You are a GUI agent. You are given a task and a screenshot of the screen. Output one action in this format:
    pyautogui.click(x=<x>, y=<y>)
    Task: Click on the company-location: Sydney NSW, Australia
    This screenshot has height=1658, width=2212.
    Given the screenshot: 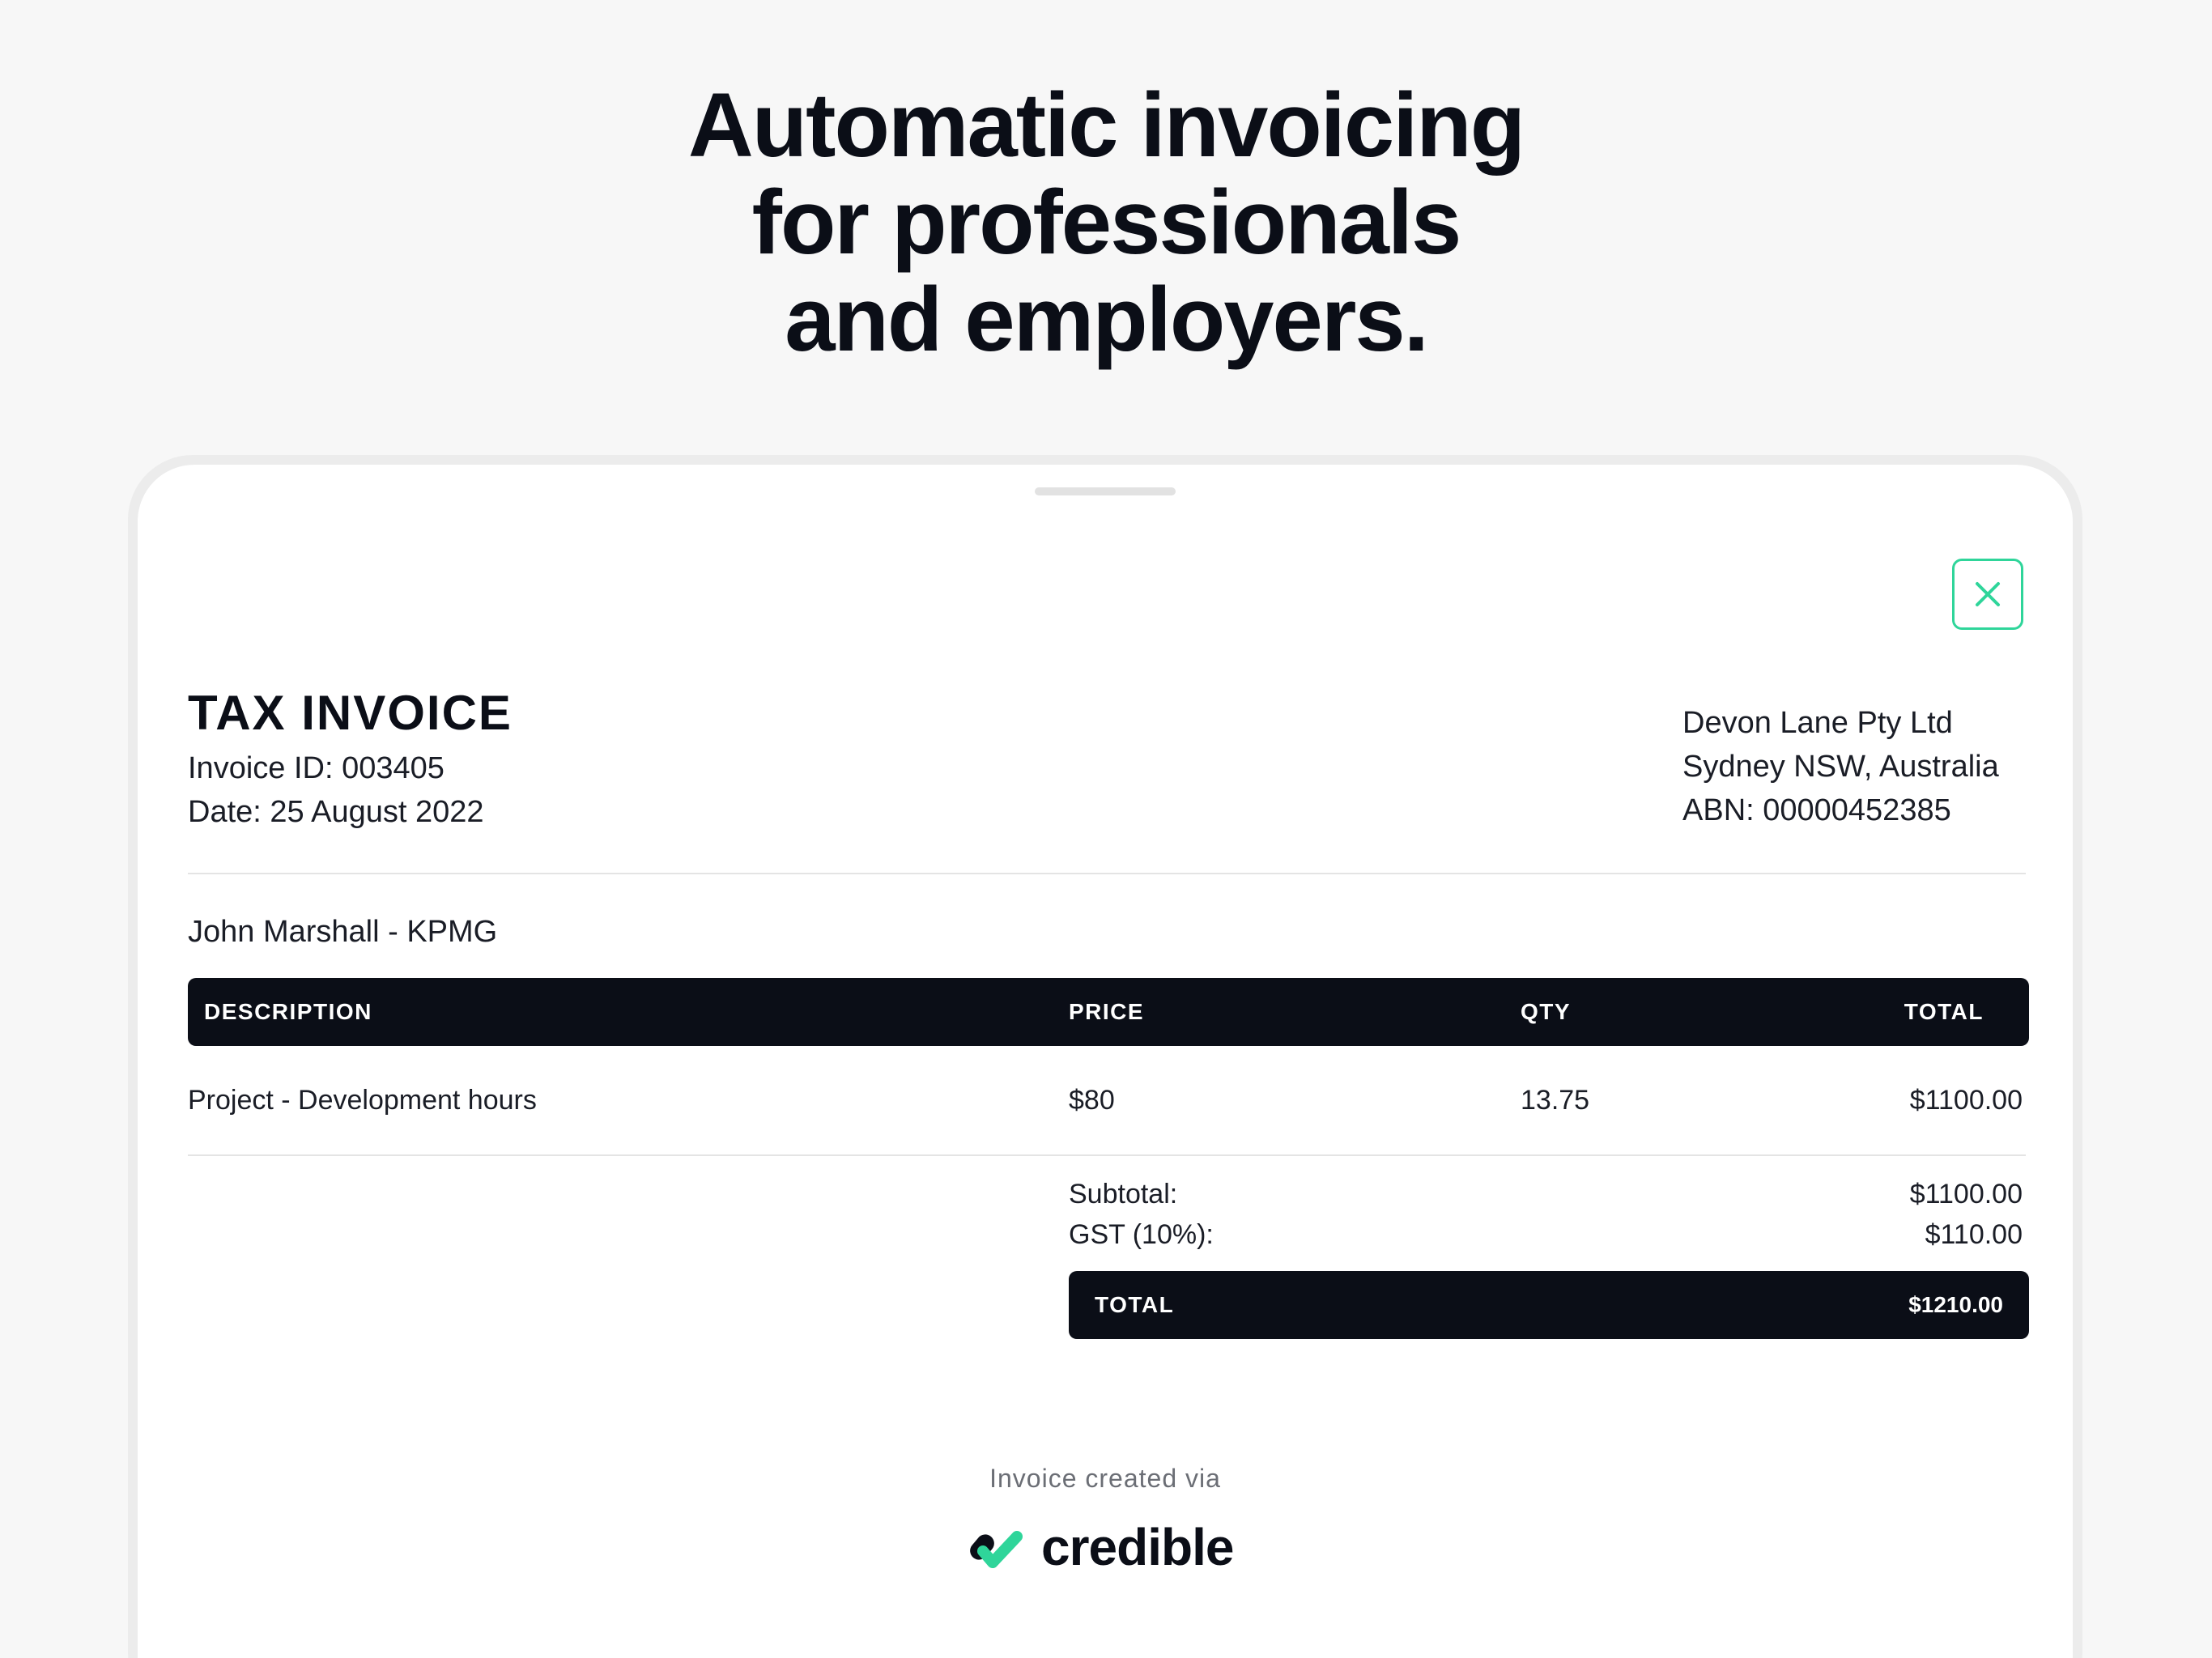 What is the action you would take?
    pyautogui.click(x=1841, y=767)
    